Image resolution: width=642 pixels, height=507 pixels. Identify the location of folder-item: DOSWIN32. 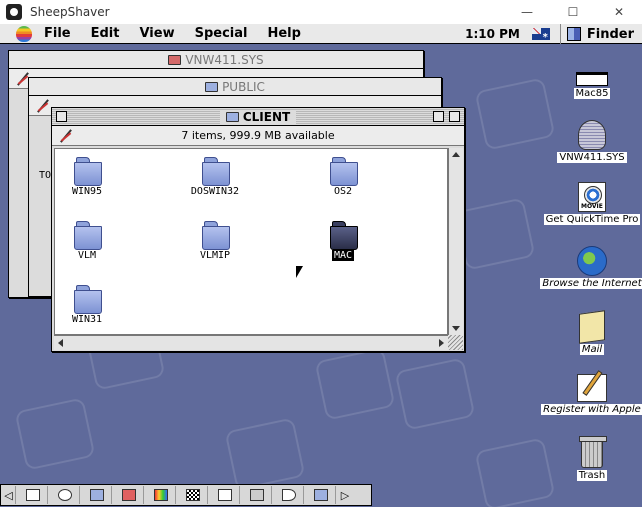
(215, 177).